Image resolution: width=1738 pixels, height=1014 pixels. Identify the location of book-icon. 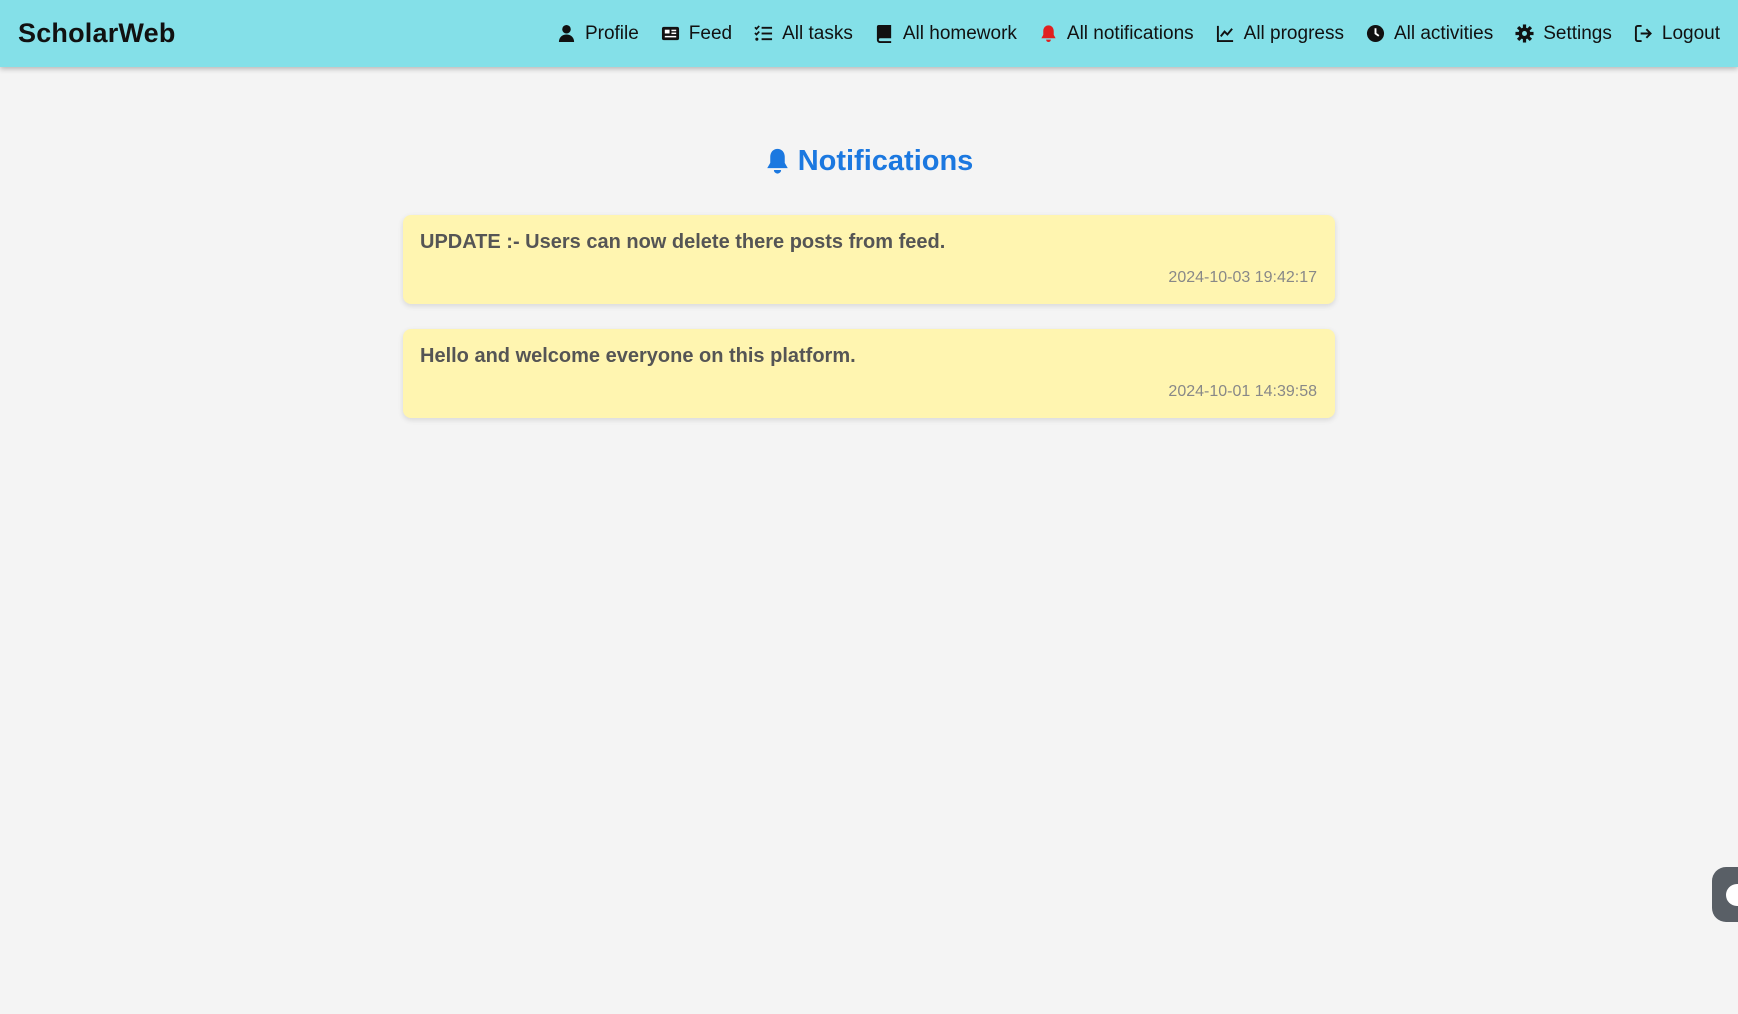
(884, 33).